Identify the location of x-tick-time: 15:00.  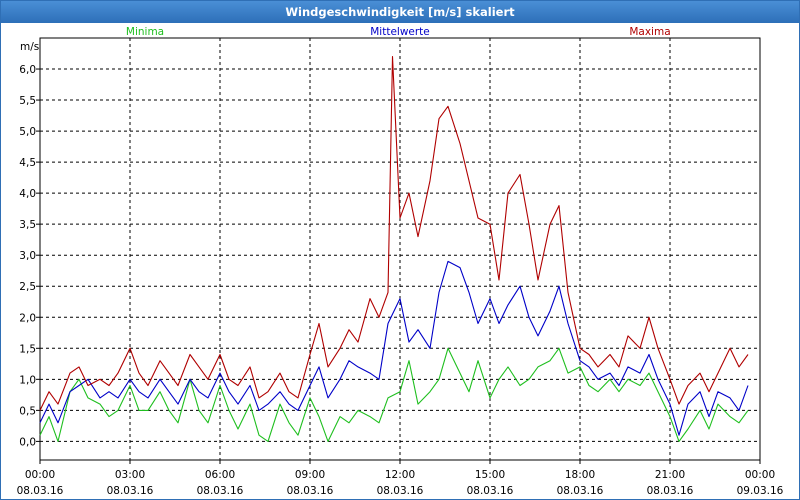
(490, 475).